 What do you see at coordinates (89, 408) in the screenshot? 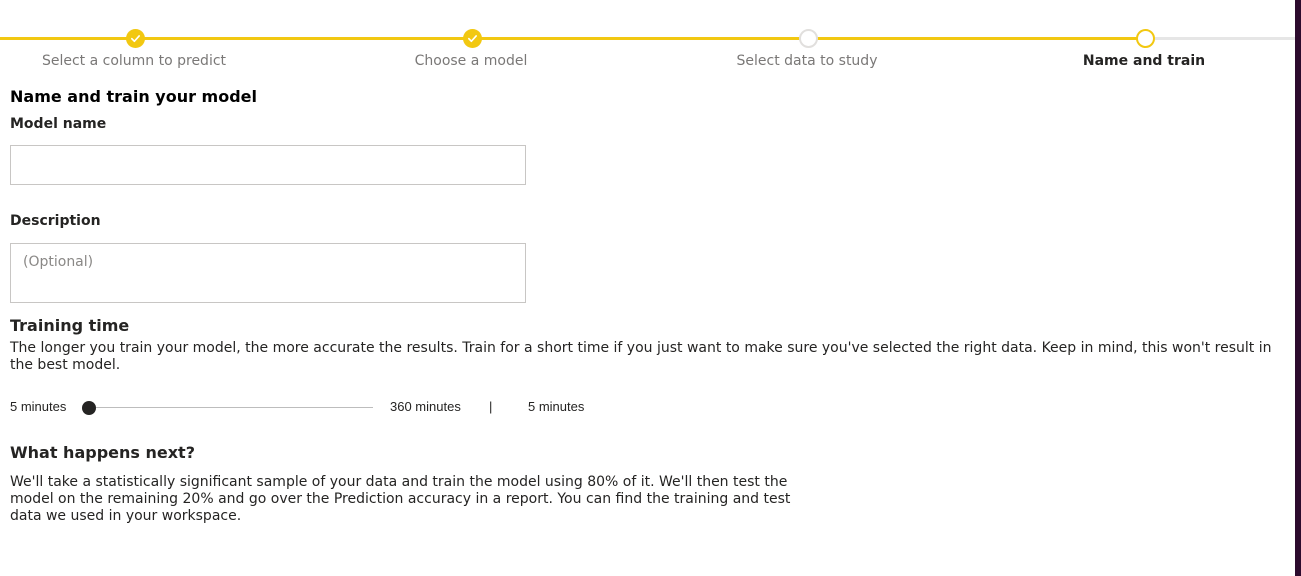
I see `slider-thumb` at bounding box center [89, 408].